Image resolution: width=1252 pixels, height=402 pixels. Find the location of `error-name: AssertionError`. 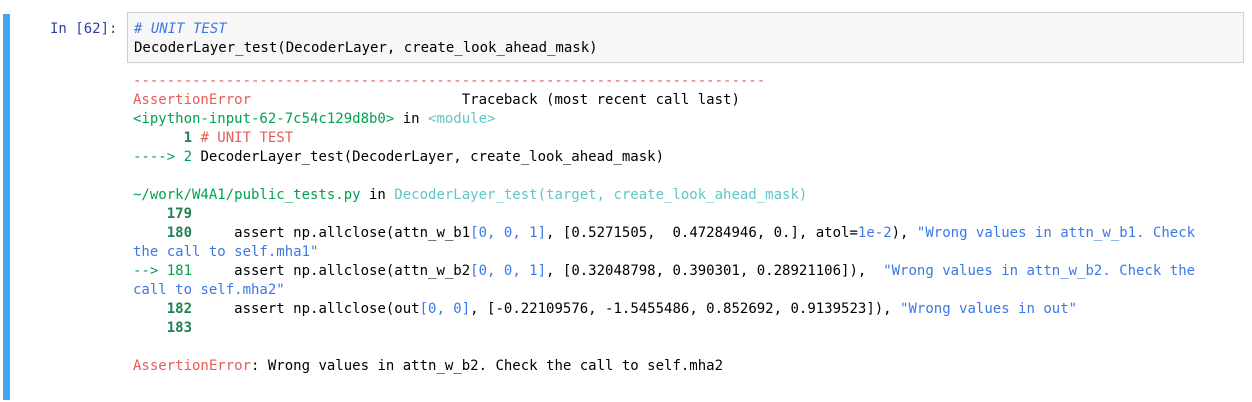

error-name: AssertionError is located at coordinates (192, 100).